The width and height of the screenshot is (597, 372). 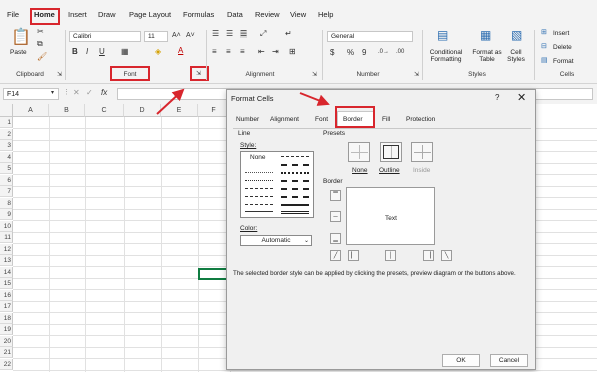 I want to click on preset-inside-button, so click(x=422, y=152).